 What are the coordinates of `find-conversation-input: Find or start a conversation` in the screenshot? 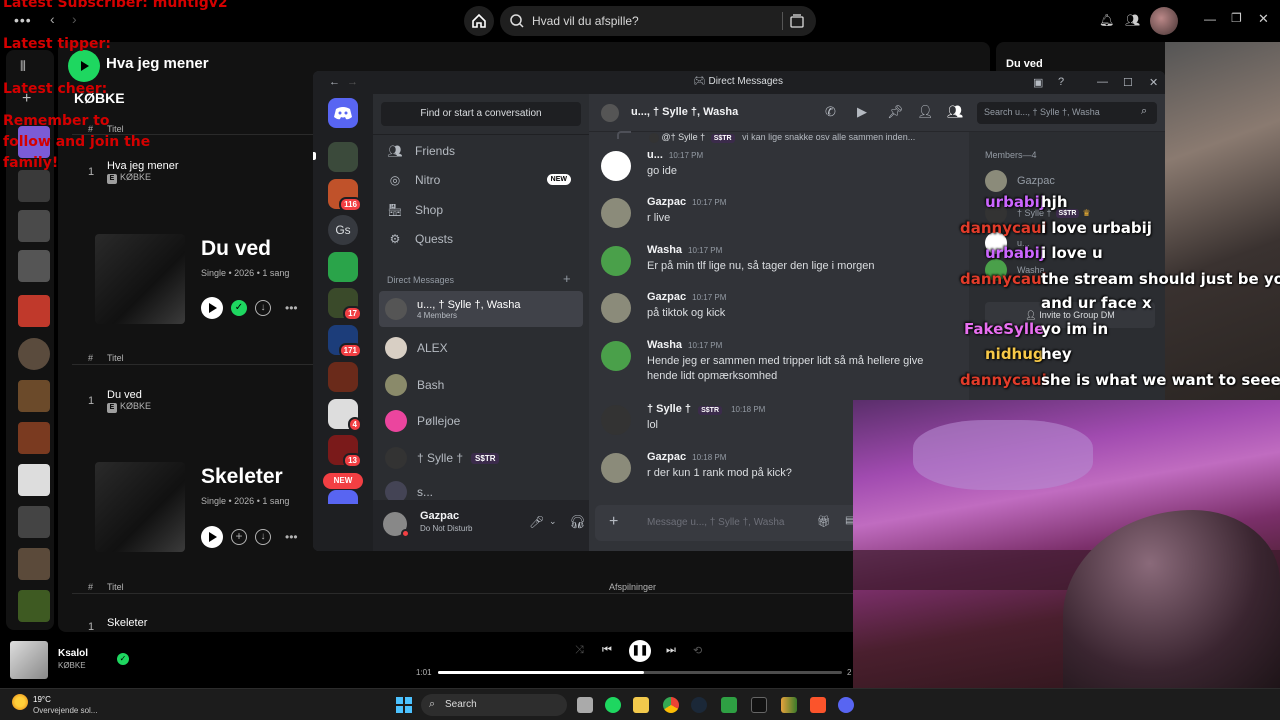 It's located at (481, 114).